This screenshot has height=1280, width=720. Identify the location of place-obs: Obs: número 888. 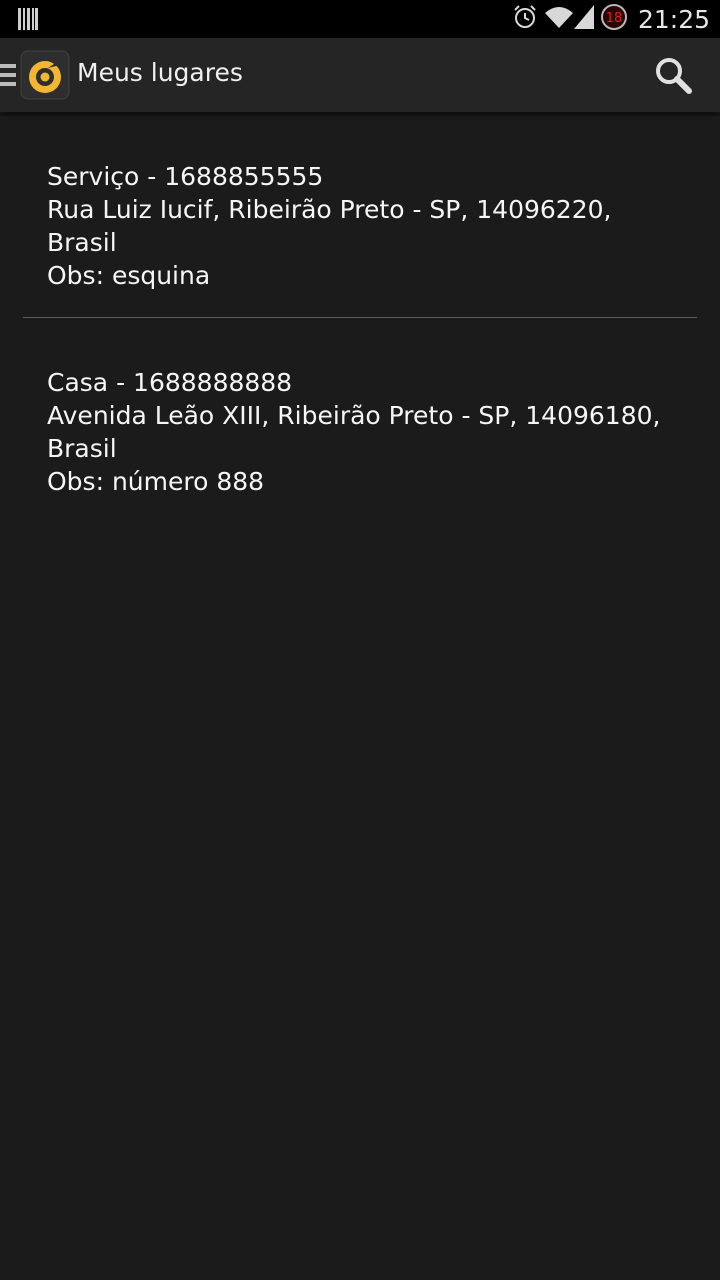
(156, 481).